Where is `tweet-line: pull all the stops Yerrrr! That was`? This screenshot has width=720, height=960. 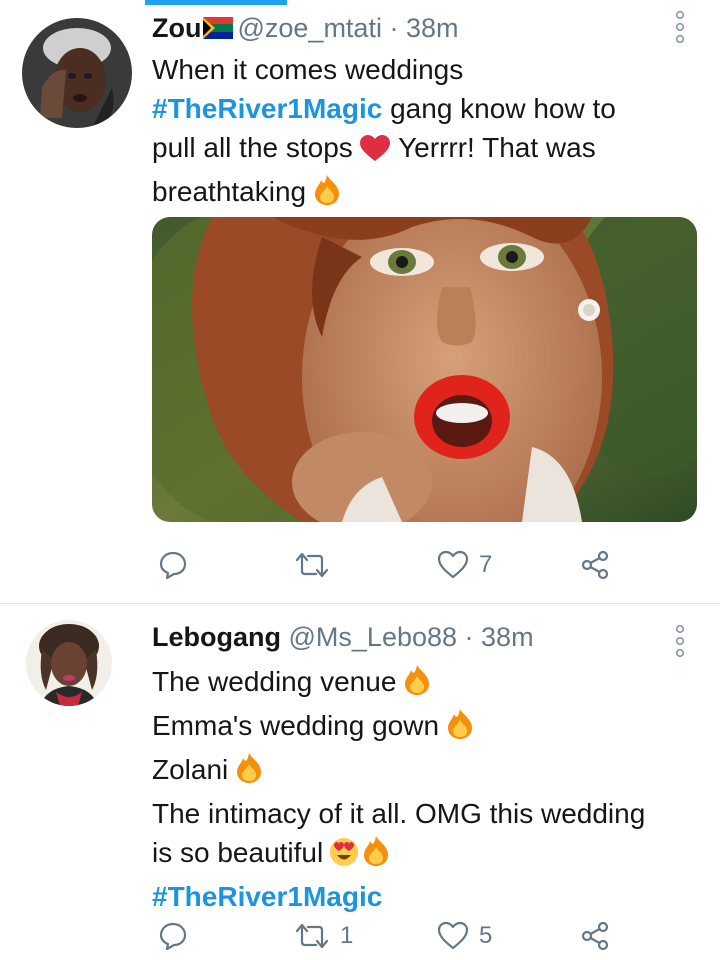
tweet-line: pull all the stops Yerrrr! That was is located at coordinates (384, 150).